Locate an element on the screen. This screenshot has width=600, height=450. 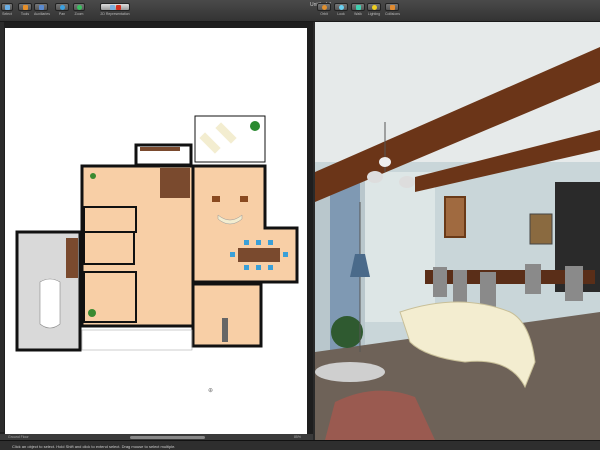
auxiliaries-button: Auxiliaries is located at coordinates (42, 9).